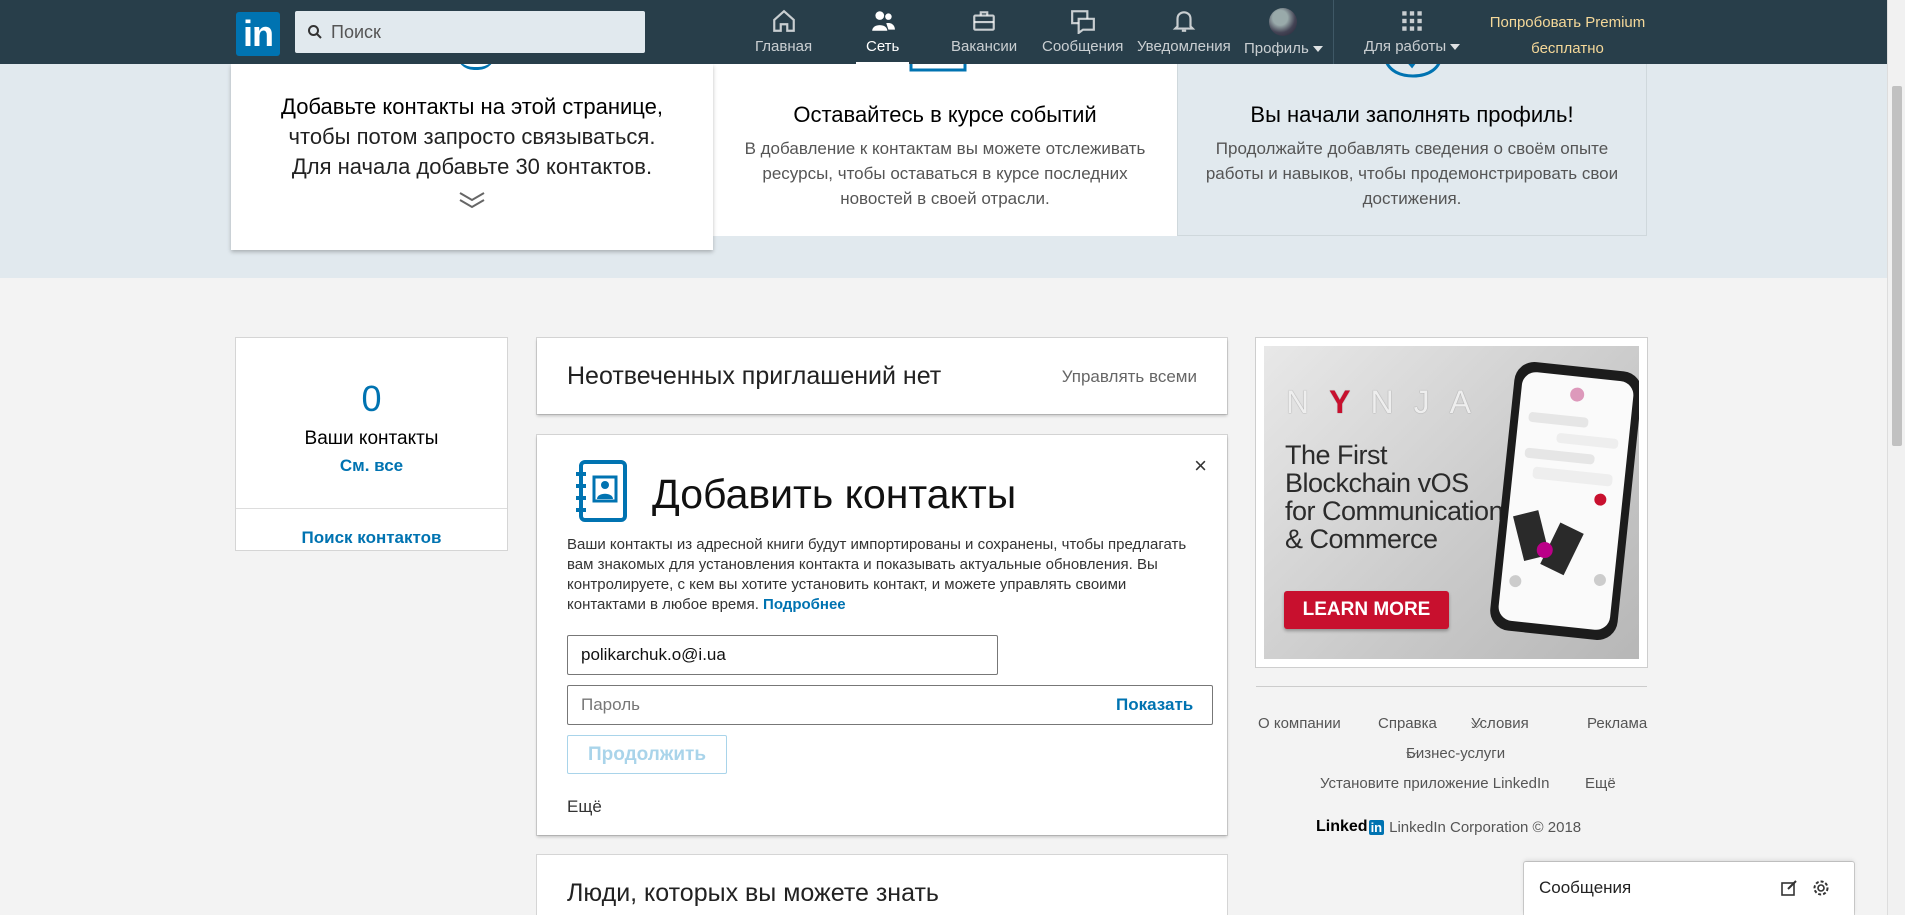  I want to click on home-icon, so click(783, 20).